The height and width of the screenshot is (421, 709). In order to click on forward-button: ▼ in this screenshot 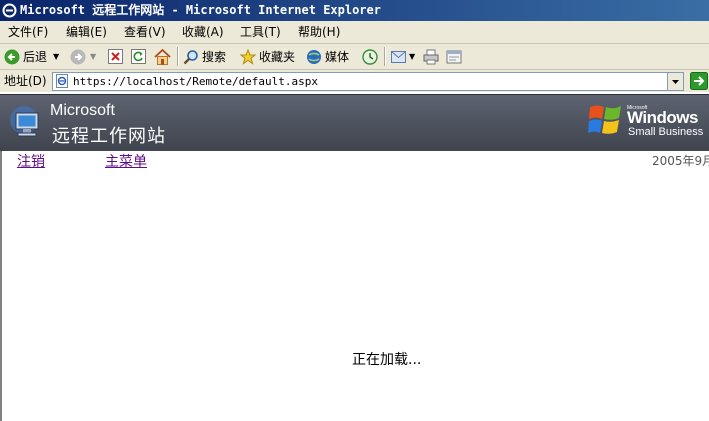, I will do `click(83, 56)`.